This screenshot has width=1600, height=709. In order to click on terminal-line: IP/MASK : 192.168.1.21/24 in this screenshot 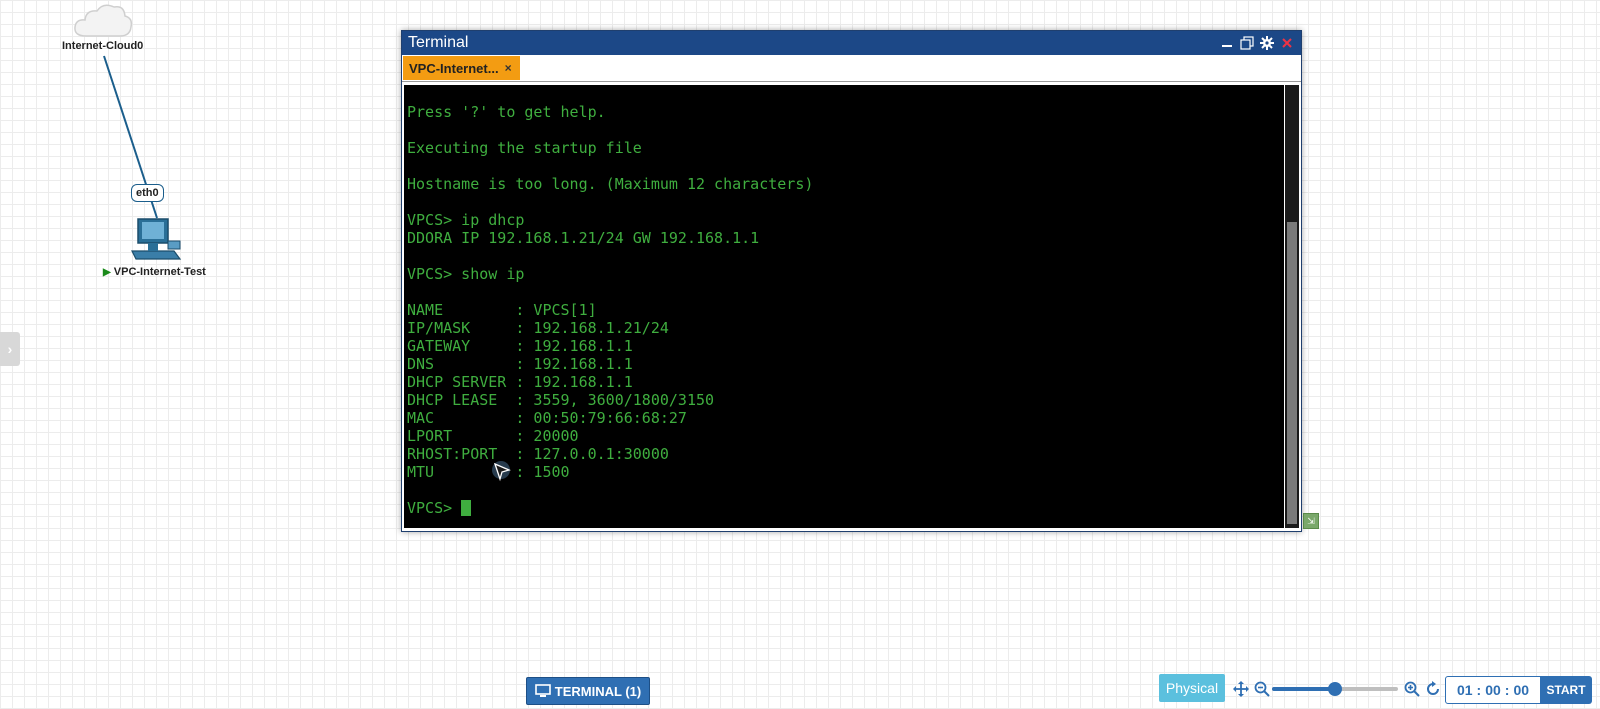, I will do `click(538, 328)`.